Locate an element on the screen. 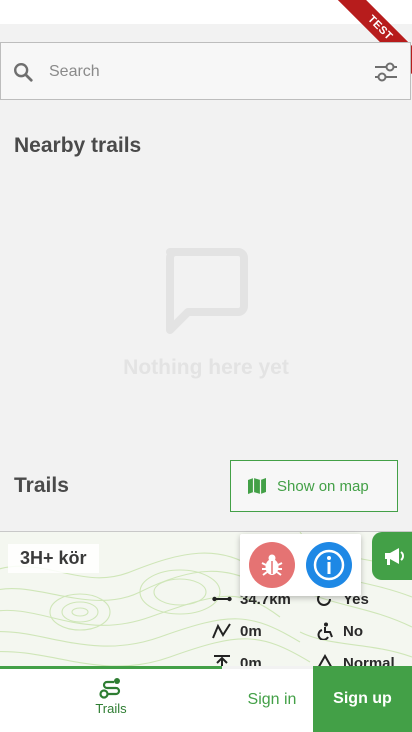 The width and height of the screenshot is (412, 732). status-bar is located at coordinates (206, 12).